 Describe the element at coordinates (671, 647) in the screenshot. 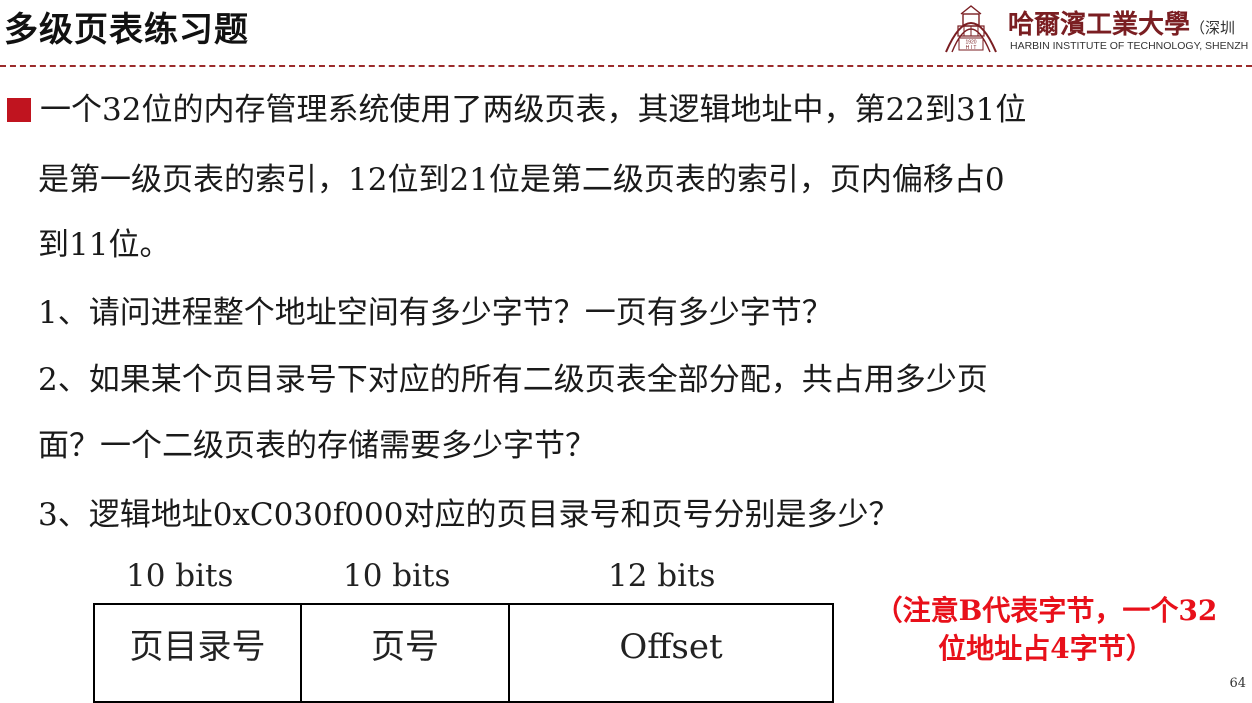

I see `field-offset: Offset` at that location.